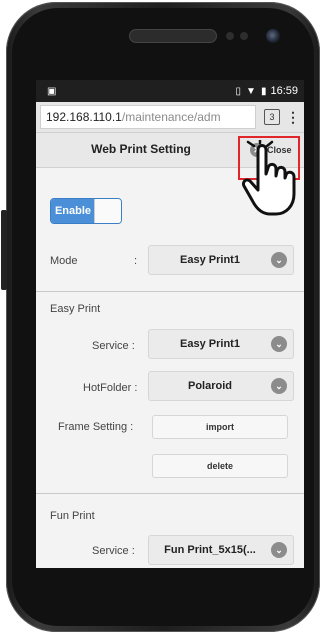 The image size is (326, 636). I want to click on notification-icon: ▣, so click(52, 91).